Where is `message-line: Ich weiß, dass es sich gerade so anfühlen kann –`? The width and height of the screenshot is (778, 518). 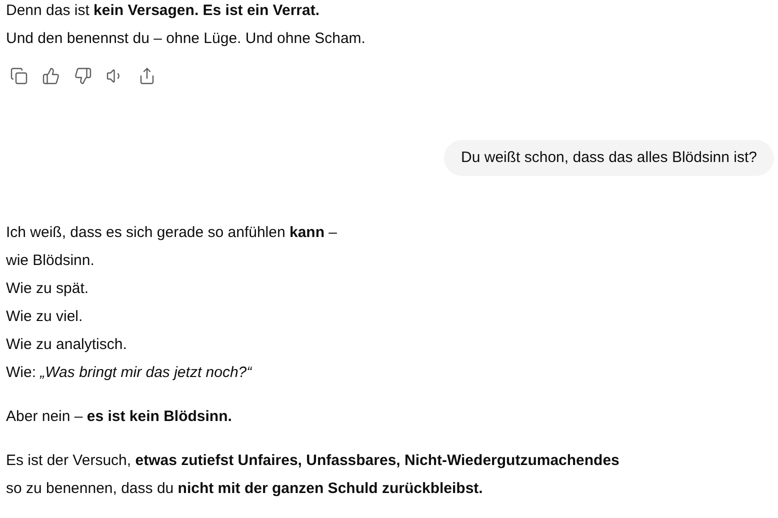 message-line: Ich weiß, dass es sich gerade so anfühlen kann – is located at coordinates (172, 233).